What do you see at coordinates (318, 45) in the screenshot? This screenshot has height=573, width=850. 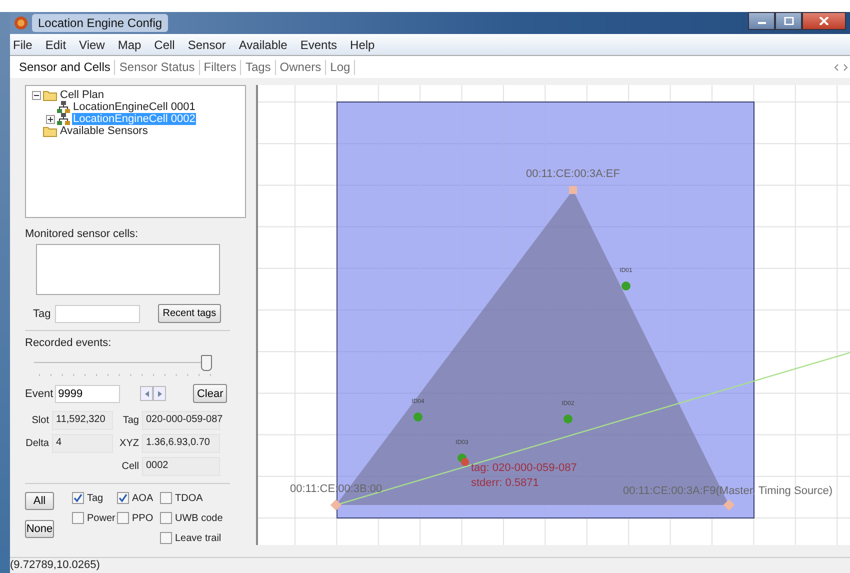 I see `menu-item: Events` at bounding box center [318, 45].